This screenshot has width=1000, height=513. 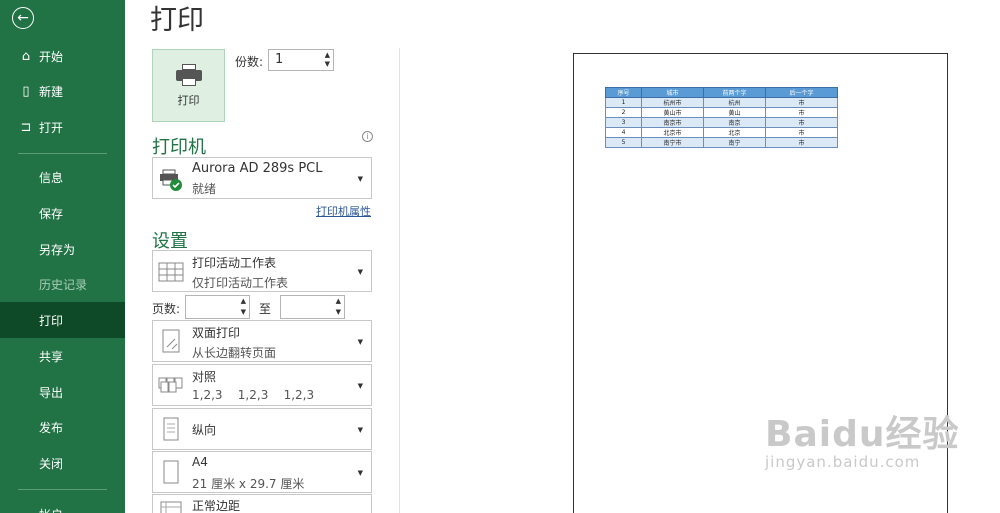 What do you see at coordinates (399, 280) in the screenshot?
I see `panel-divider` at bounding box center [399, 280].